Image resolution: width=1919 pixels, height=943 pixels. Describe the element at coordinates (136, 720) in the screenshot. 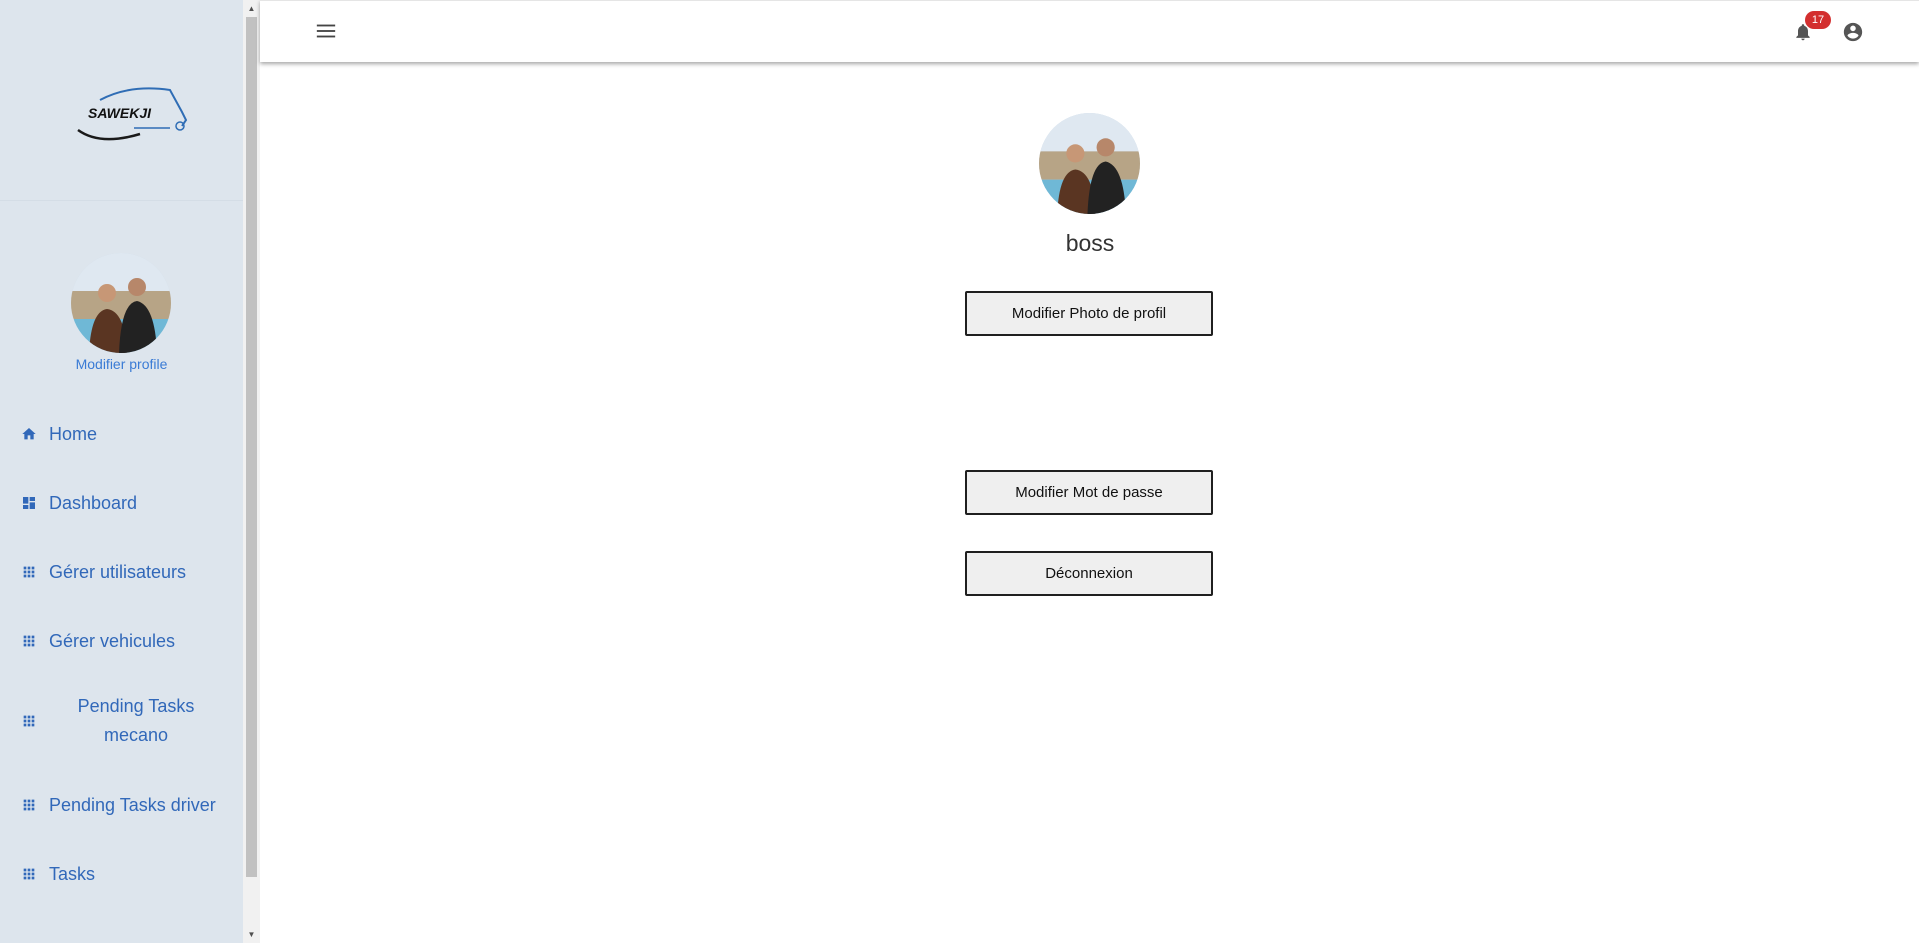

I see `sidebar-item-label: Pending Tasks mecano` at that location.